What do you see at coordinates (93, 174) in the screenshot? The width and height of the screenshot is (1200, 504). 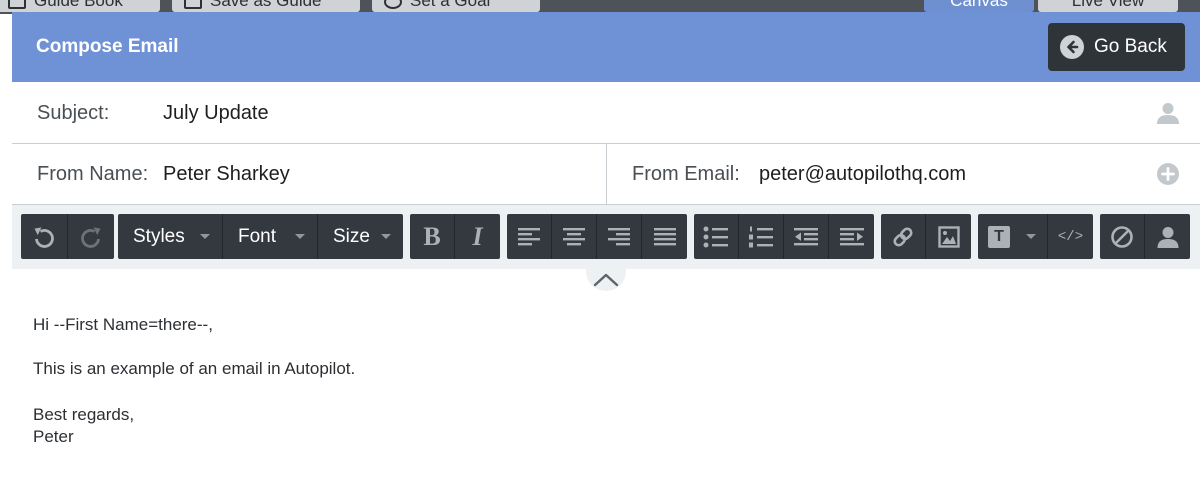 I see `from-name-label: From Name:` at bounding box center [93, 174].